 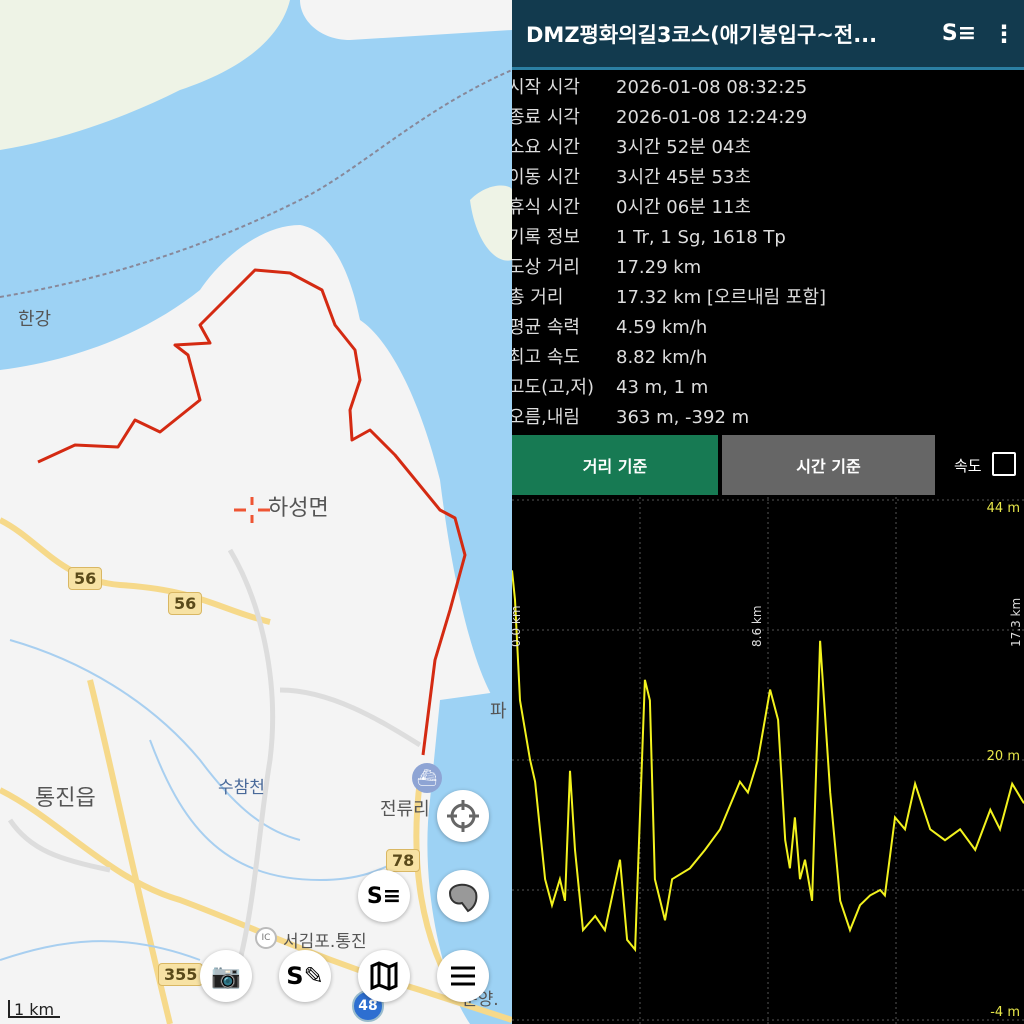 I want to click on x-tick-label: 0.0 km, so click(x=517, y=626).